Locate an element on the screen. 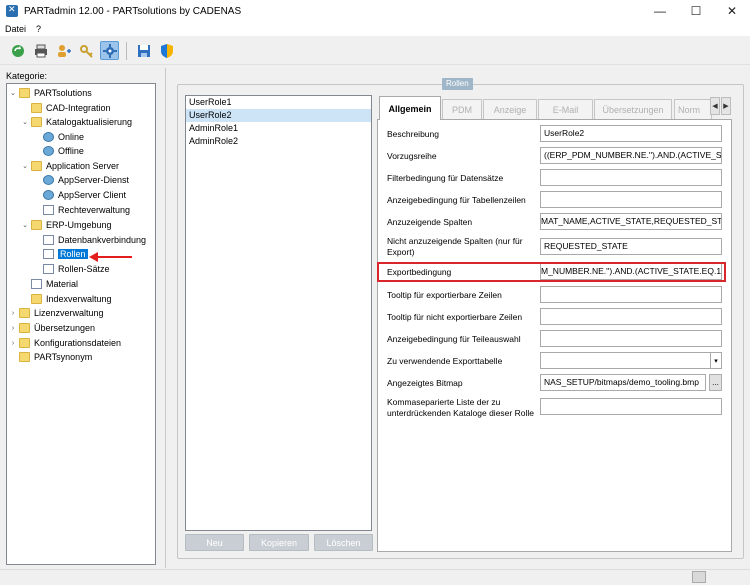  maximize-button: ☐ is located at coordinates (696, 11).